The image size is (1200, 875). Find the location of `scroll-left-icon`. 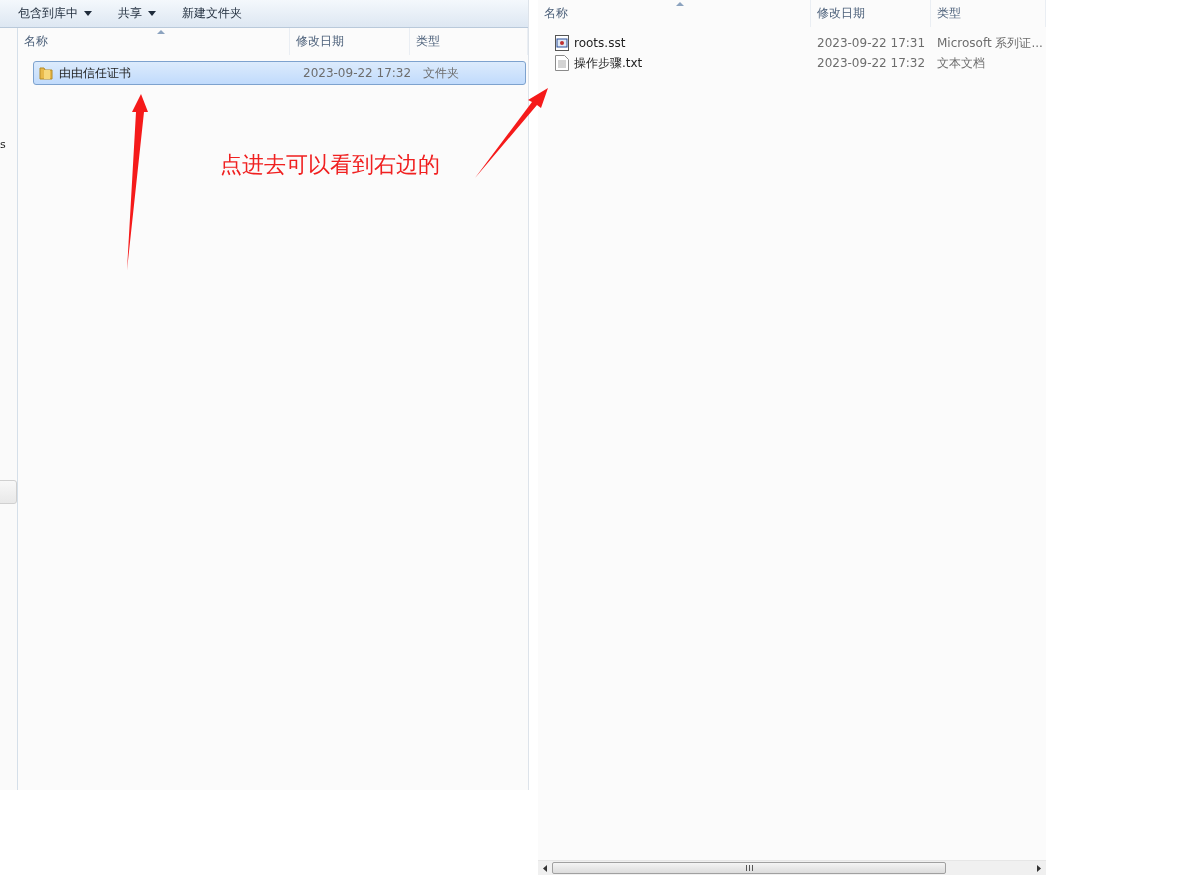

scroll-left-icon is located at coordinates (545, 868).